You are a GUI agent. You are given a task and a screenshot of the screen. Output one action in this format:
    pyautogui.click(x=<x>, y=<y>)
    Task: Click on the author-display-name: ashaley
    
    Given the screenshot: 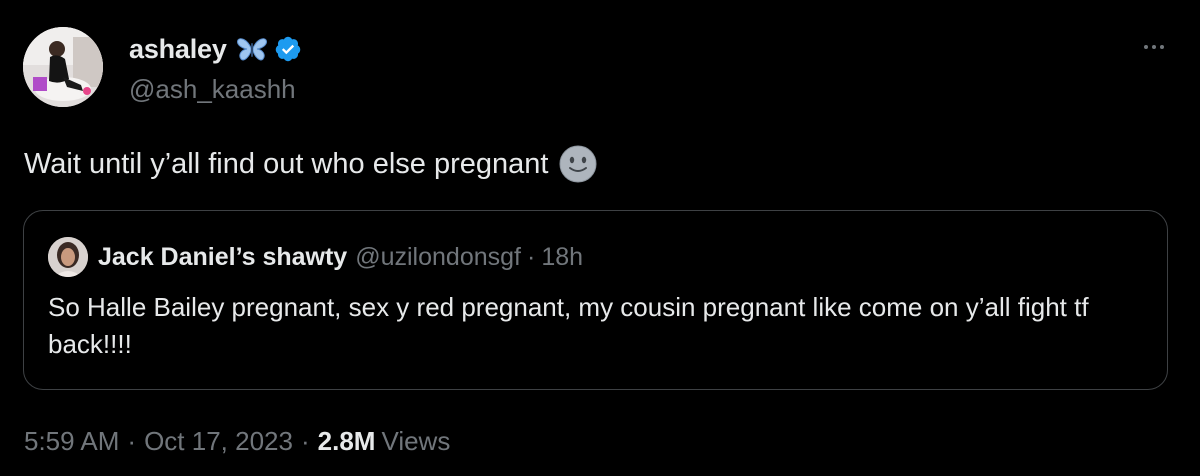 What is the action you would take?
    pyautogui.click(x=178, y=49)
    